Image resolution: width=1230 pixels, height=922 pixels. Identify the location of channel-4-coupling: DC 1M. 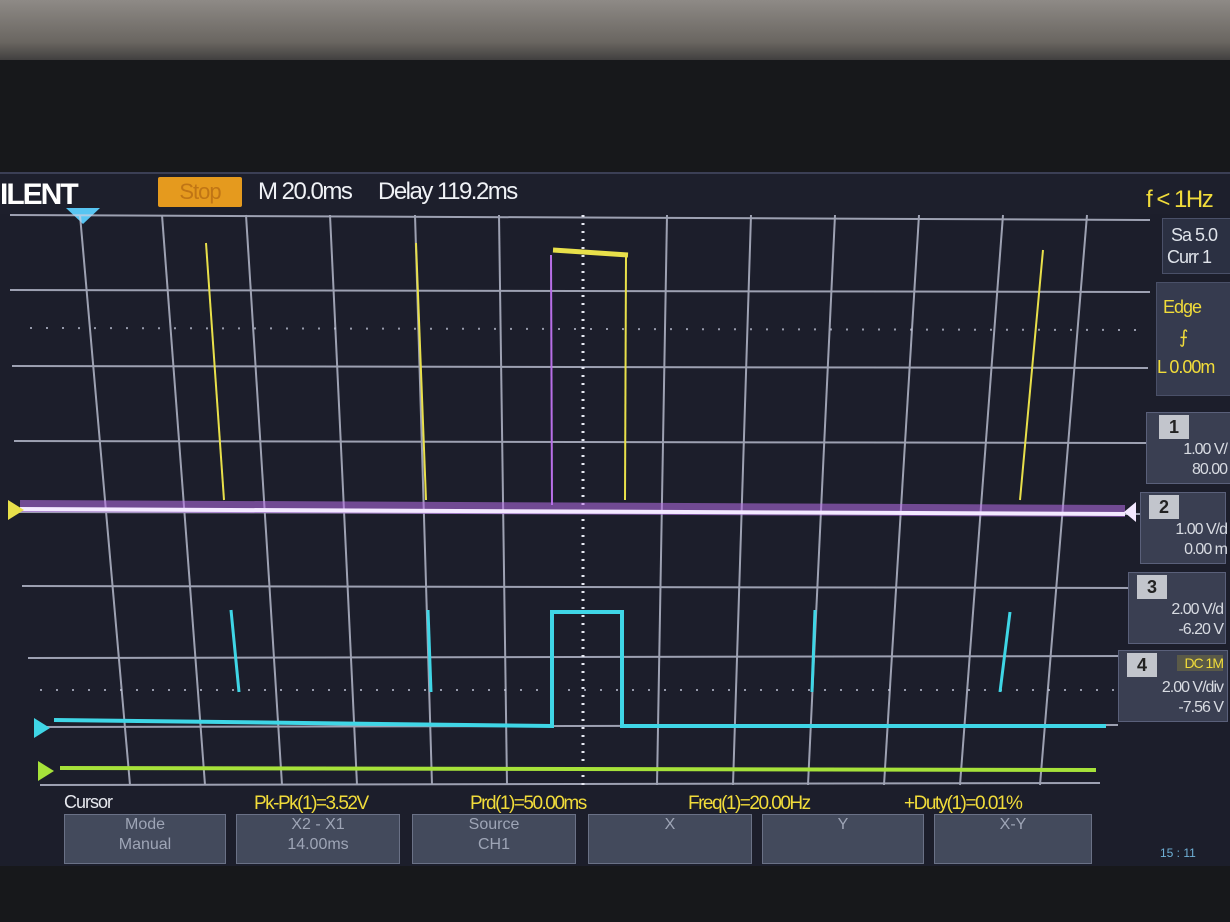
(1200, 663).